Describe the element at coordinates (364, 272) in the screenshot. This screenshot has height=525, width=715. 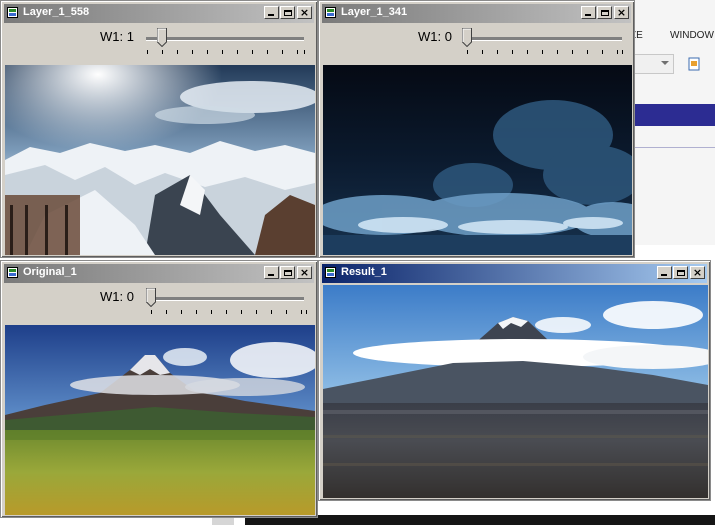
I see `window-title: Result_1` at that location.